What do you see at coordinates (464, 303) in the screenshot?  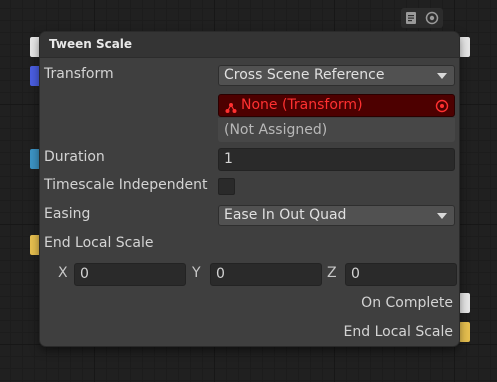 I see `output-on-complete-port` at bounding box center [464, 303].